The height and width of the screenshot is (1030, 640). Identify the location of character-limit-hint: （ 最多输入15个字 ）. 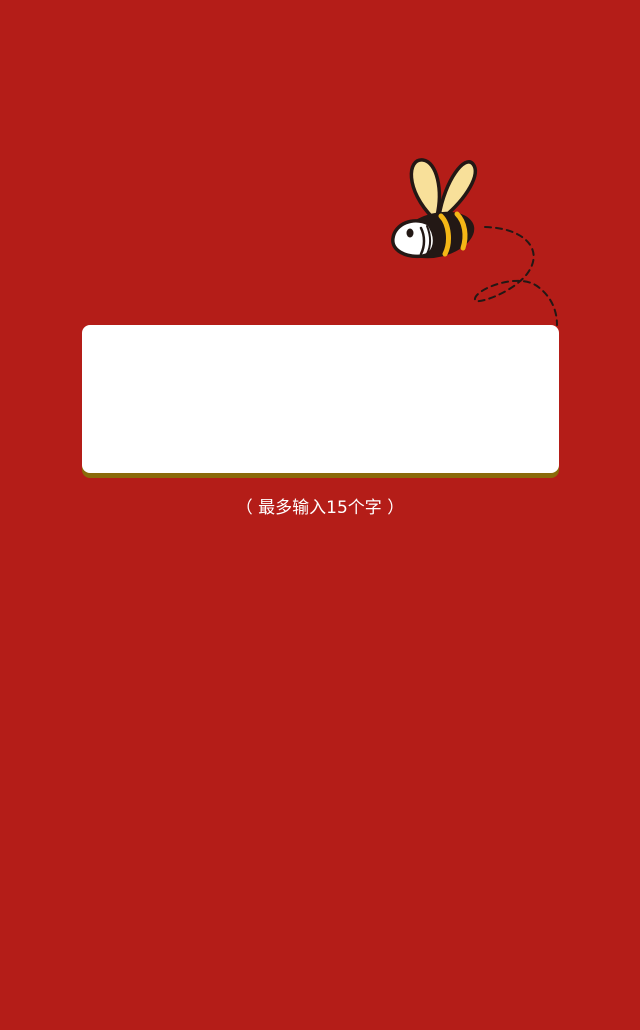
(320, 508).